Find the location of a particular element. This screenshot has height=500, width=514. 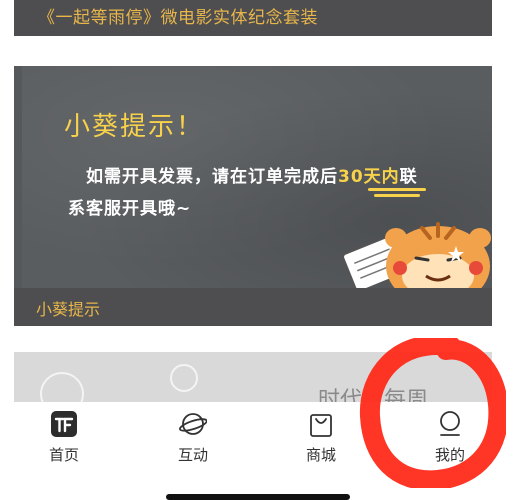

notice-line-1-highlight: 30天内 is located at coordinates (369, 177).